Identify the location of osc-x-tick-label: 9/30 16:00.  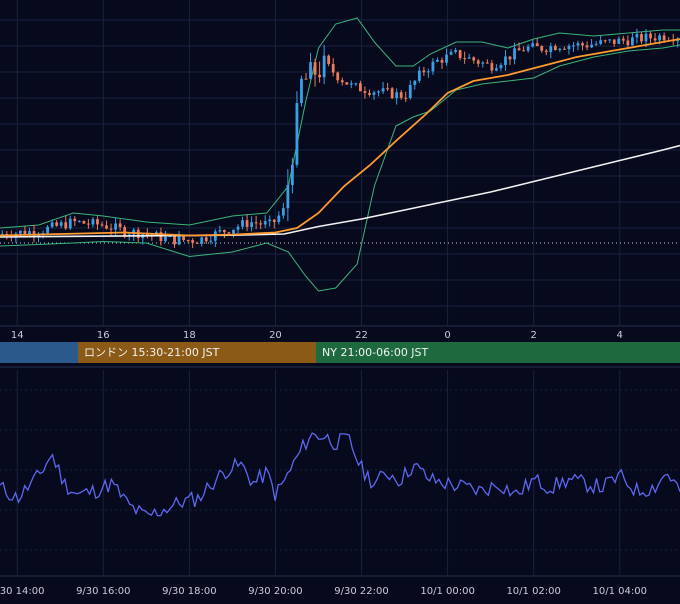
(103, 591).